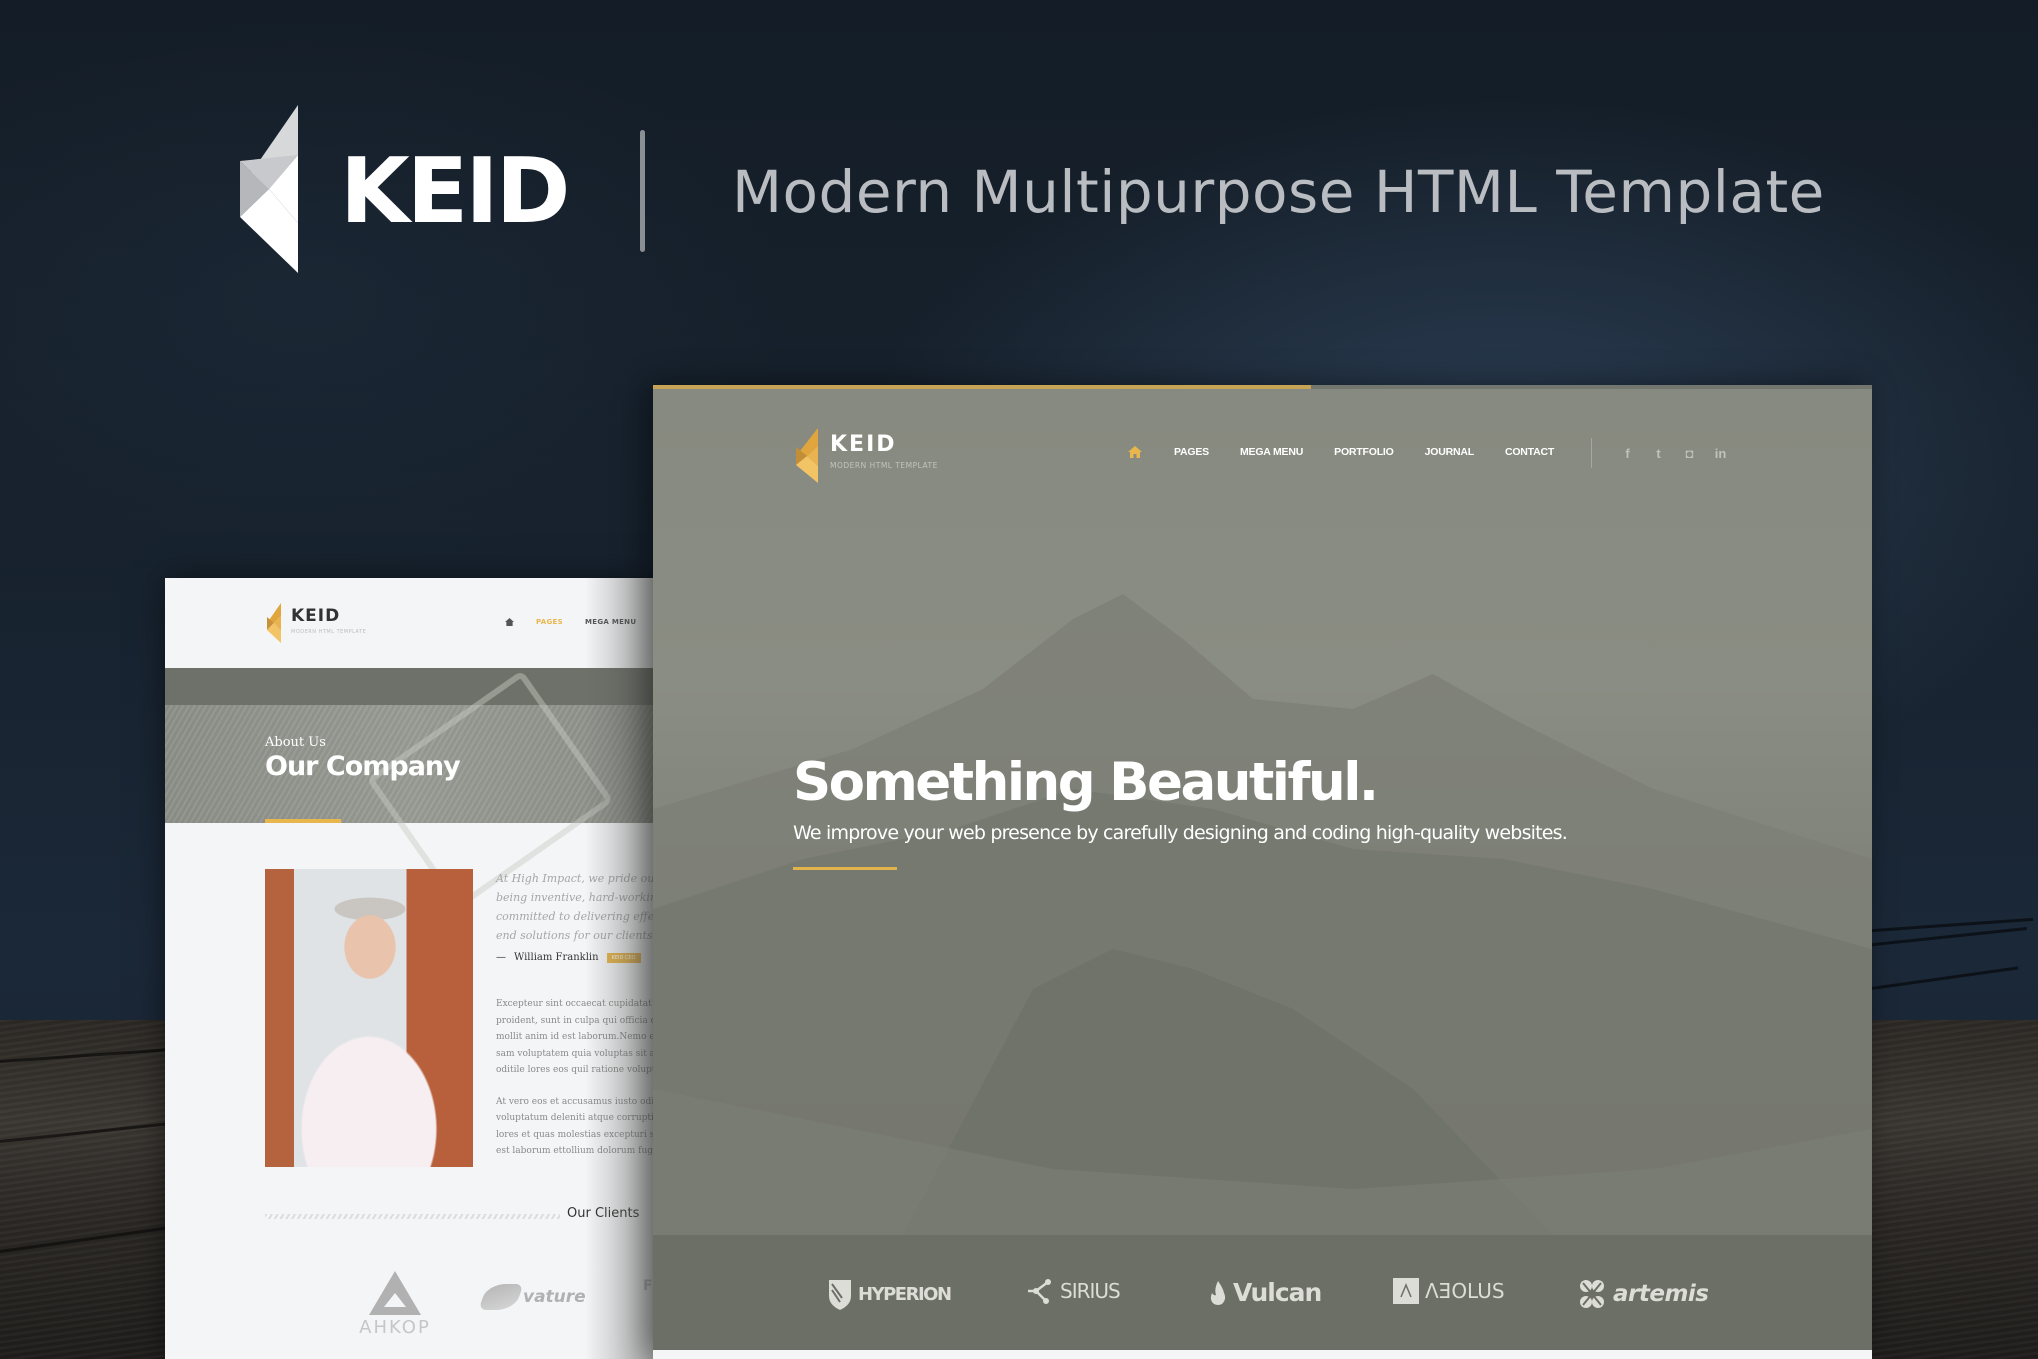 The width and height of the screenshot is (2038, 1359). Describe the element at coordinates (905, 1294) in the screenshot. I see `client-name: HYPERION` at that location.